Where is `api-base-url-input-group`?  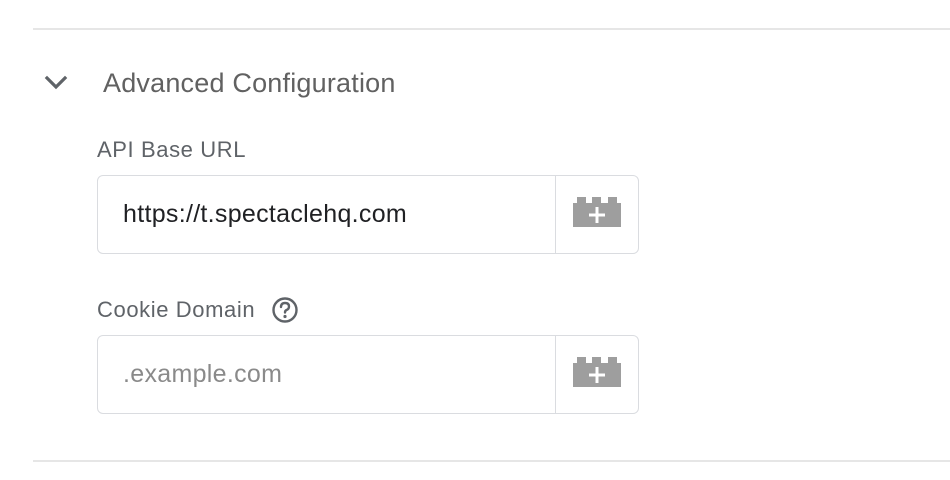
api-base-url-input-group is located at coordinates (368, 214).